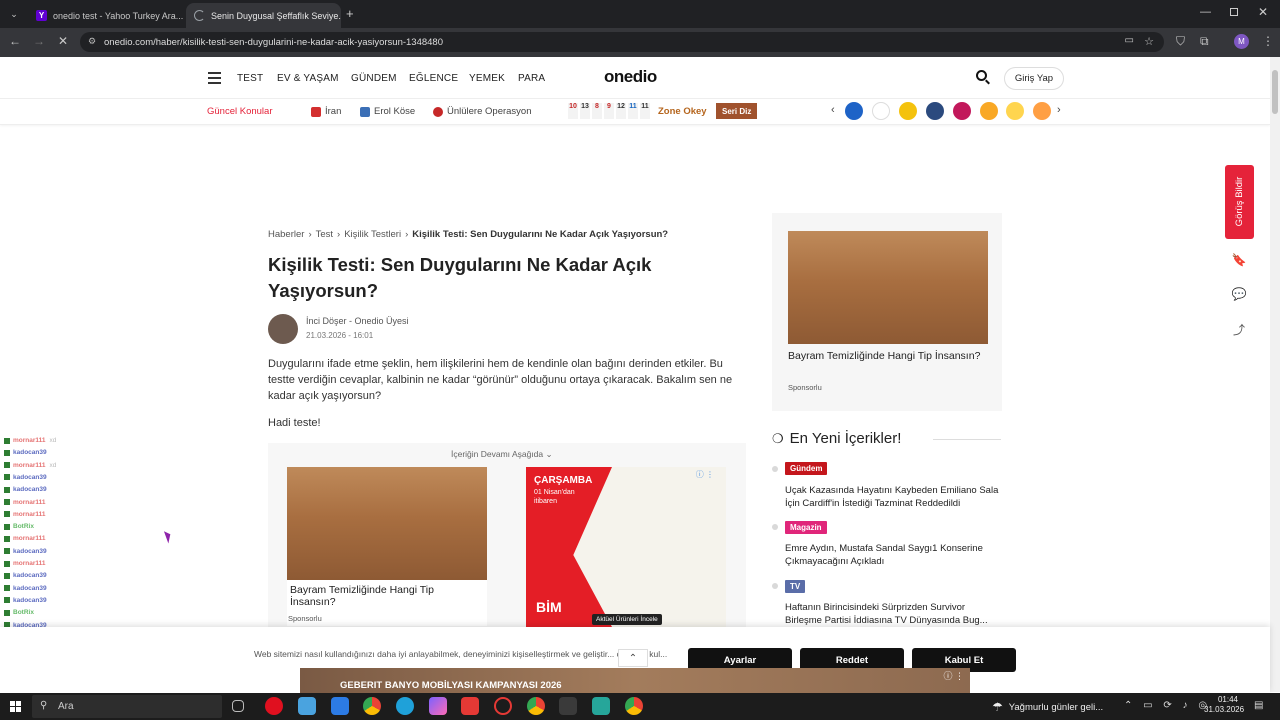  I want to click on cookie-collapse-button: ⌃, so click(633, 658).